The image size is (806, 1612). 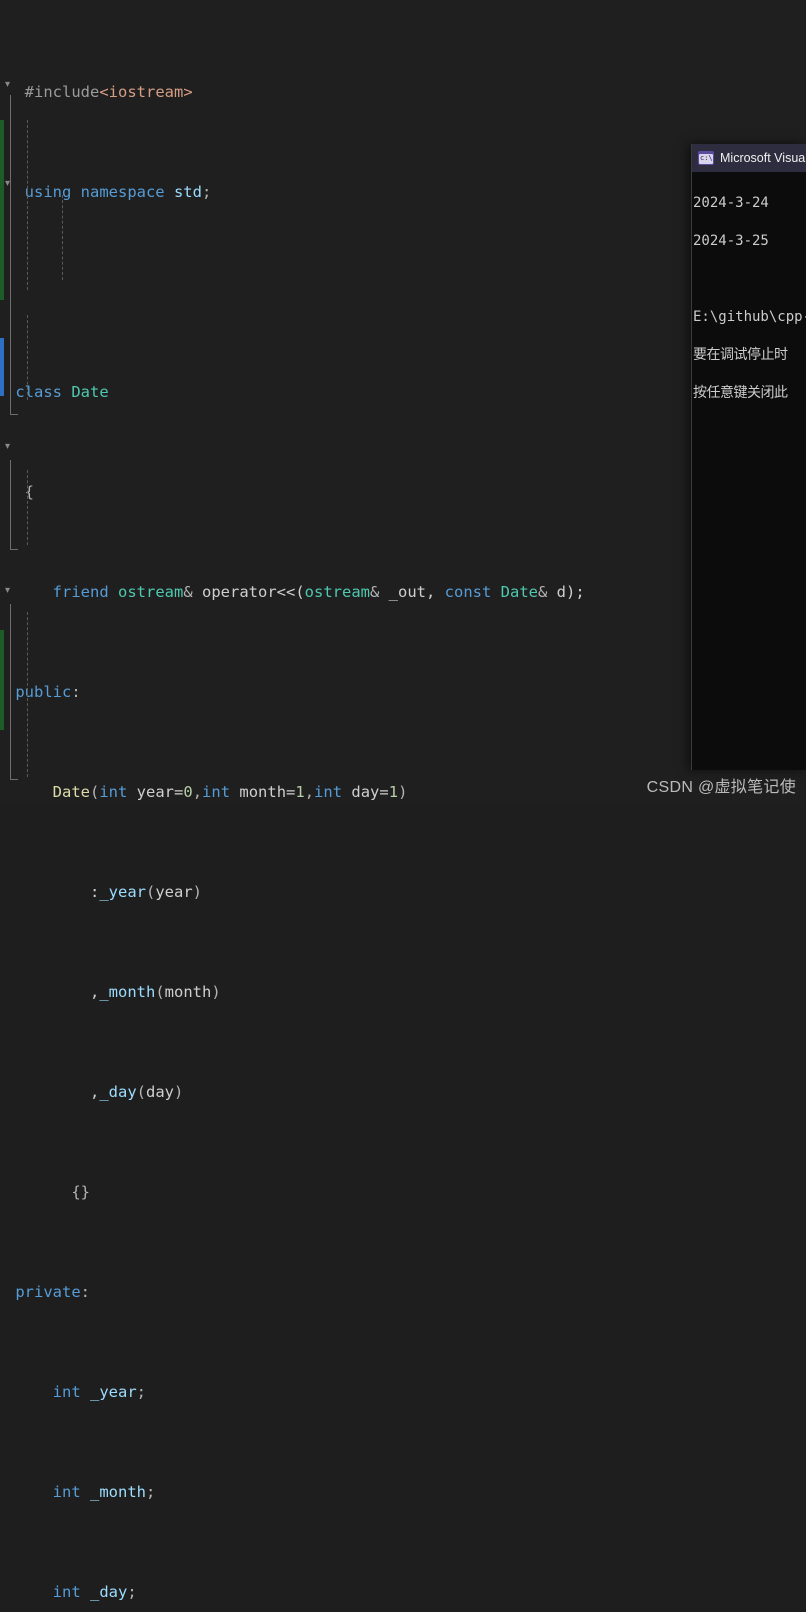 What do you see at coordinates (403, 492) in the screenshot?
I see `code-line: {` at bounding box center [403, 492].